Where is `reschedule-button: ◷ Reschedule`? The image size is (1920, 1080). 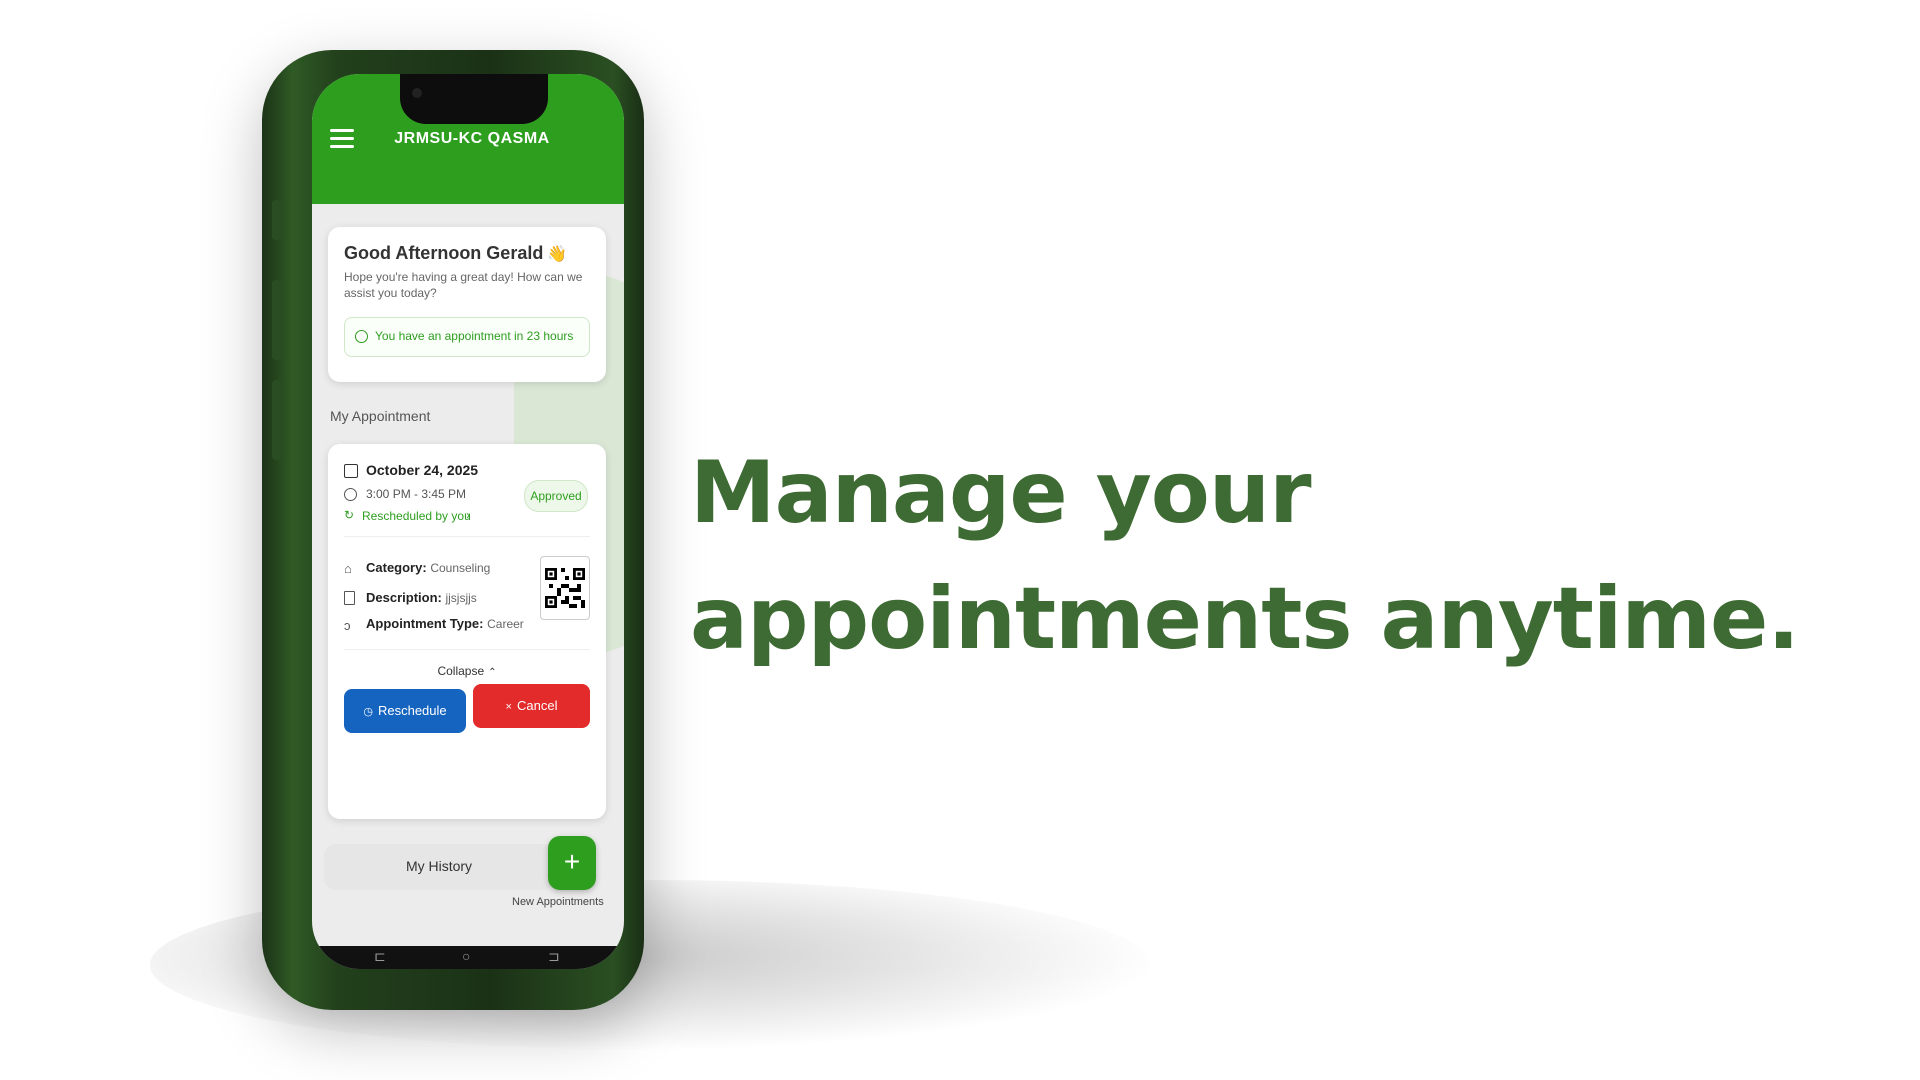
reschedule-button: ◷ Reschedule is located at coordinates (405, 711).